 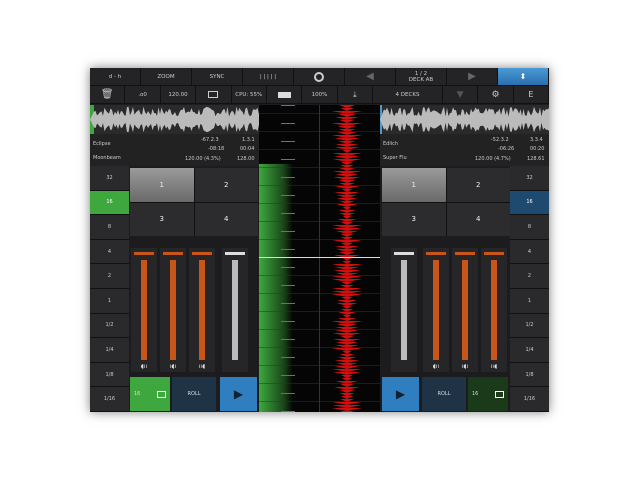 What do you see at coordinates (173, 310) in the screenshot?
I see `left-eq-mid: ı◖ı` at bounding box center [173, 310].